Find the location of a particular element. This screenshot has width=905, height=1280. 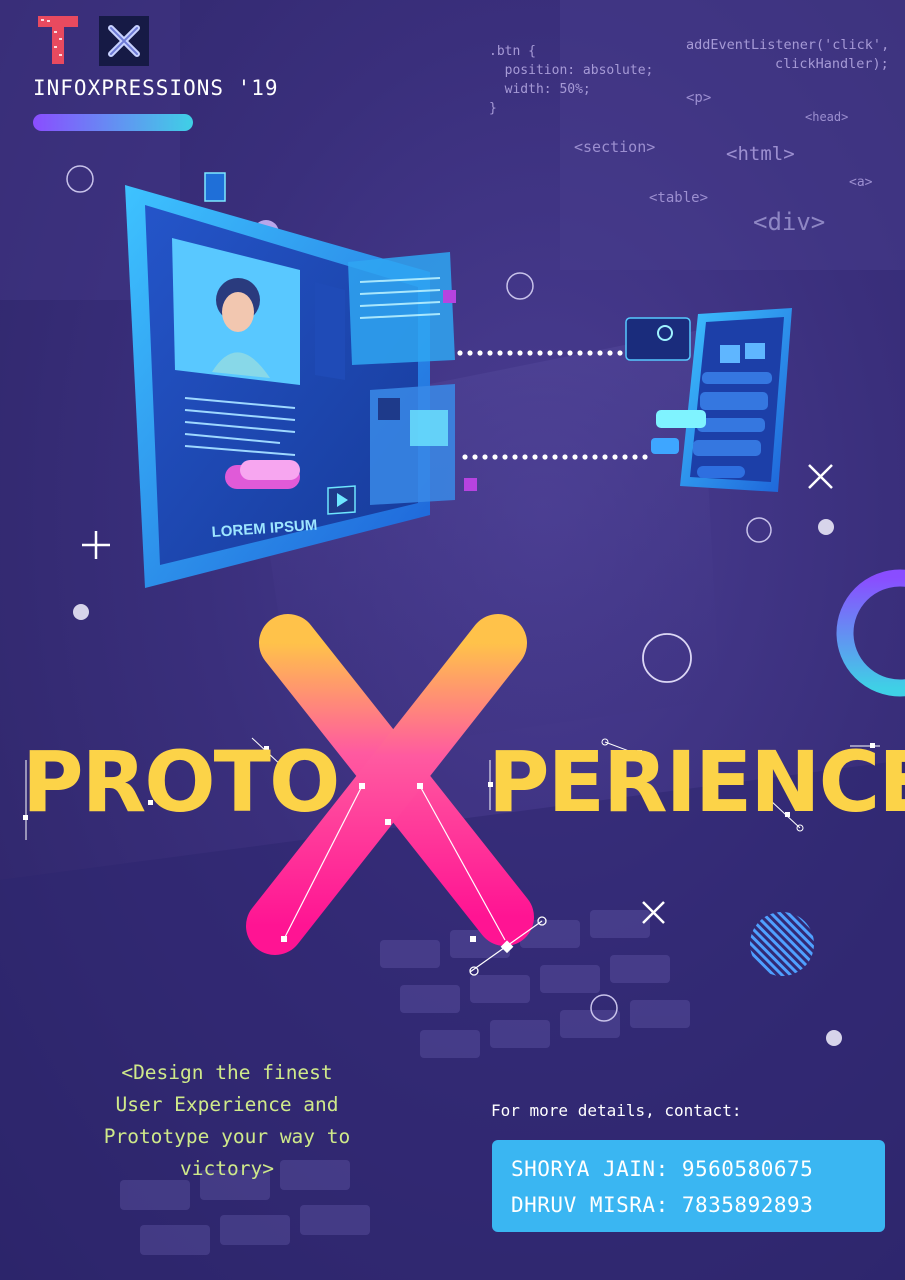

tagline-line-2: User Experience and is located at coordinates (227, 1104).